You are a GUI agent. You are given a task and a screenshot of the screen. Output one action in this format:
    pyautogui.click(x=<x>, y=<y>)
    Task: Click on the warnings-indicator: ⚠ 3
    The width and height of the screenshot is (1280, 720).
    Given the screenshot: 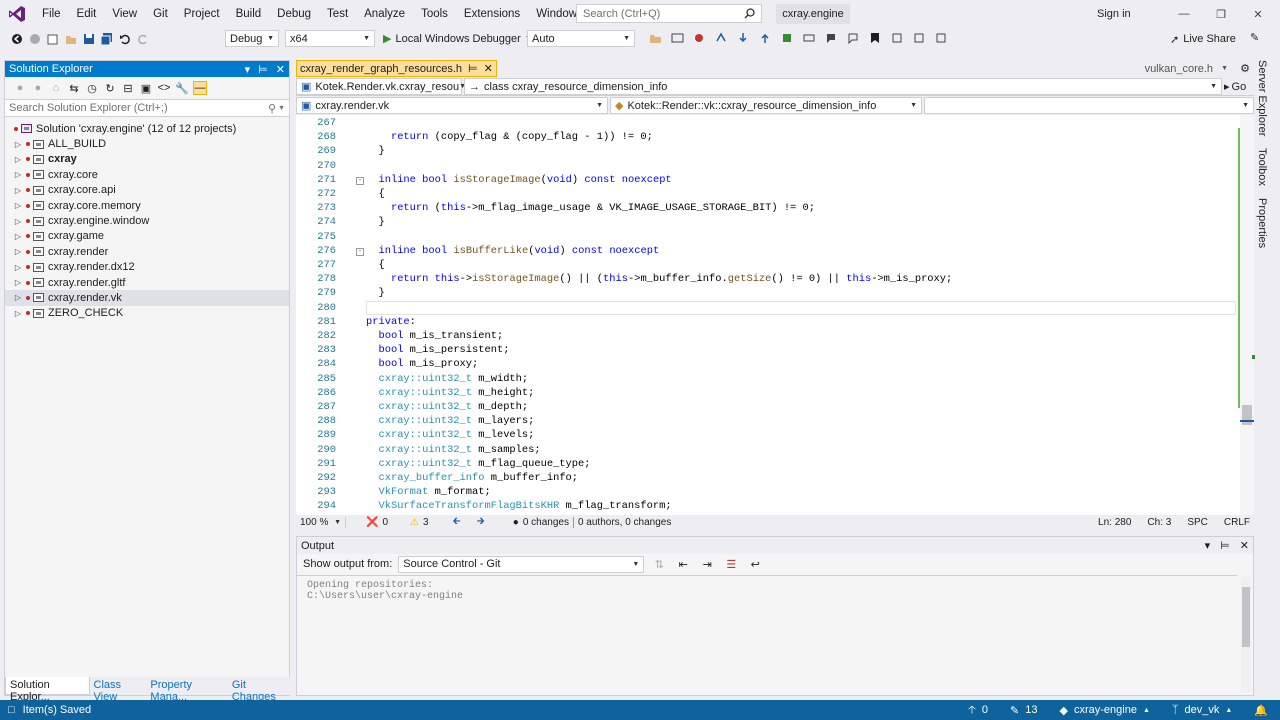 What is the action you would take?
    pyautogui.click(x=419, y=522)
    